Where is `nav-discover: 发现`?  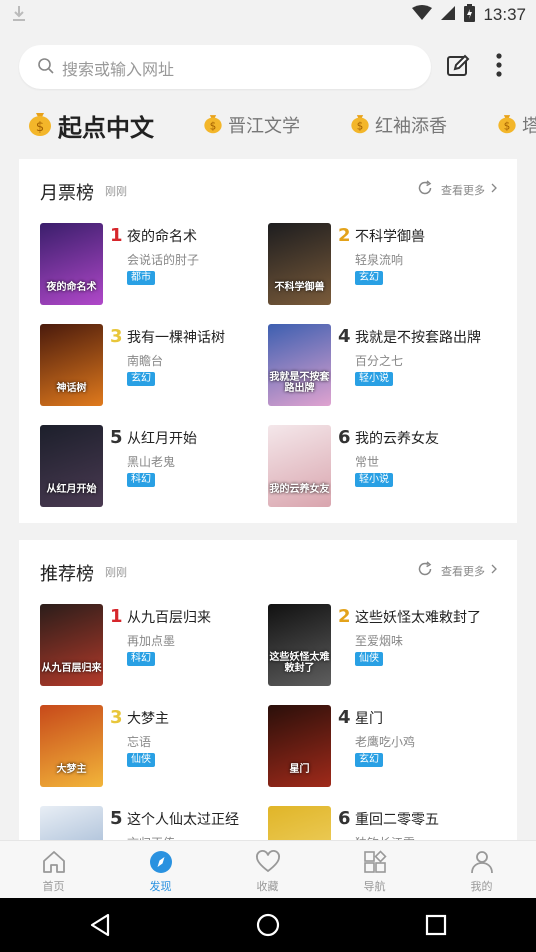 nav-discover: 发现 is located at coordinates (160, 870).